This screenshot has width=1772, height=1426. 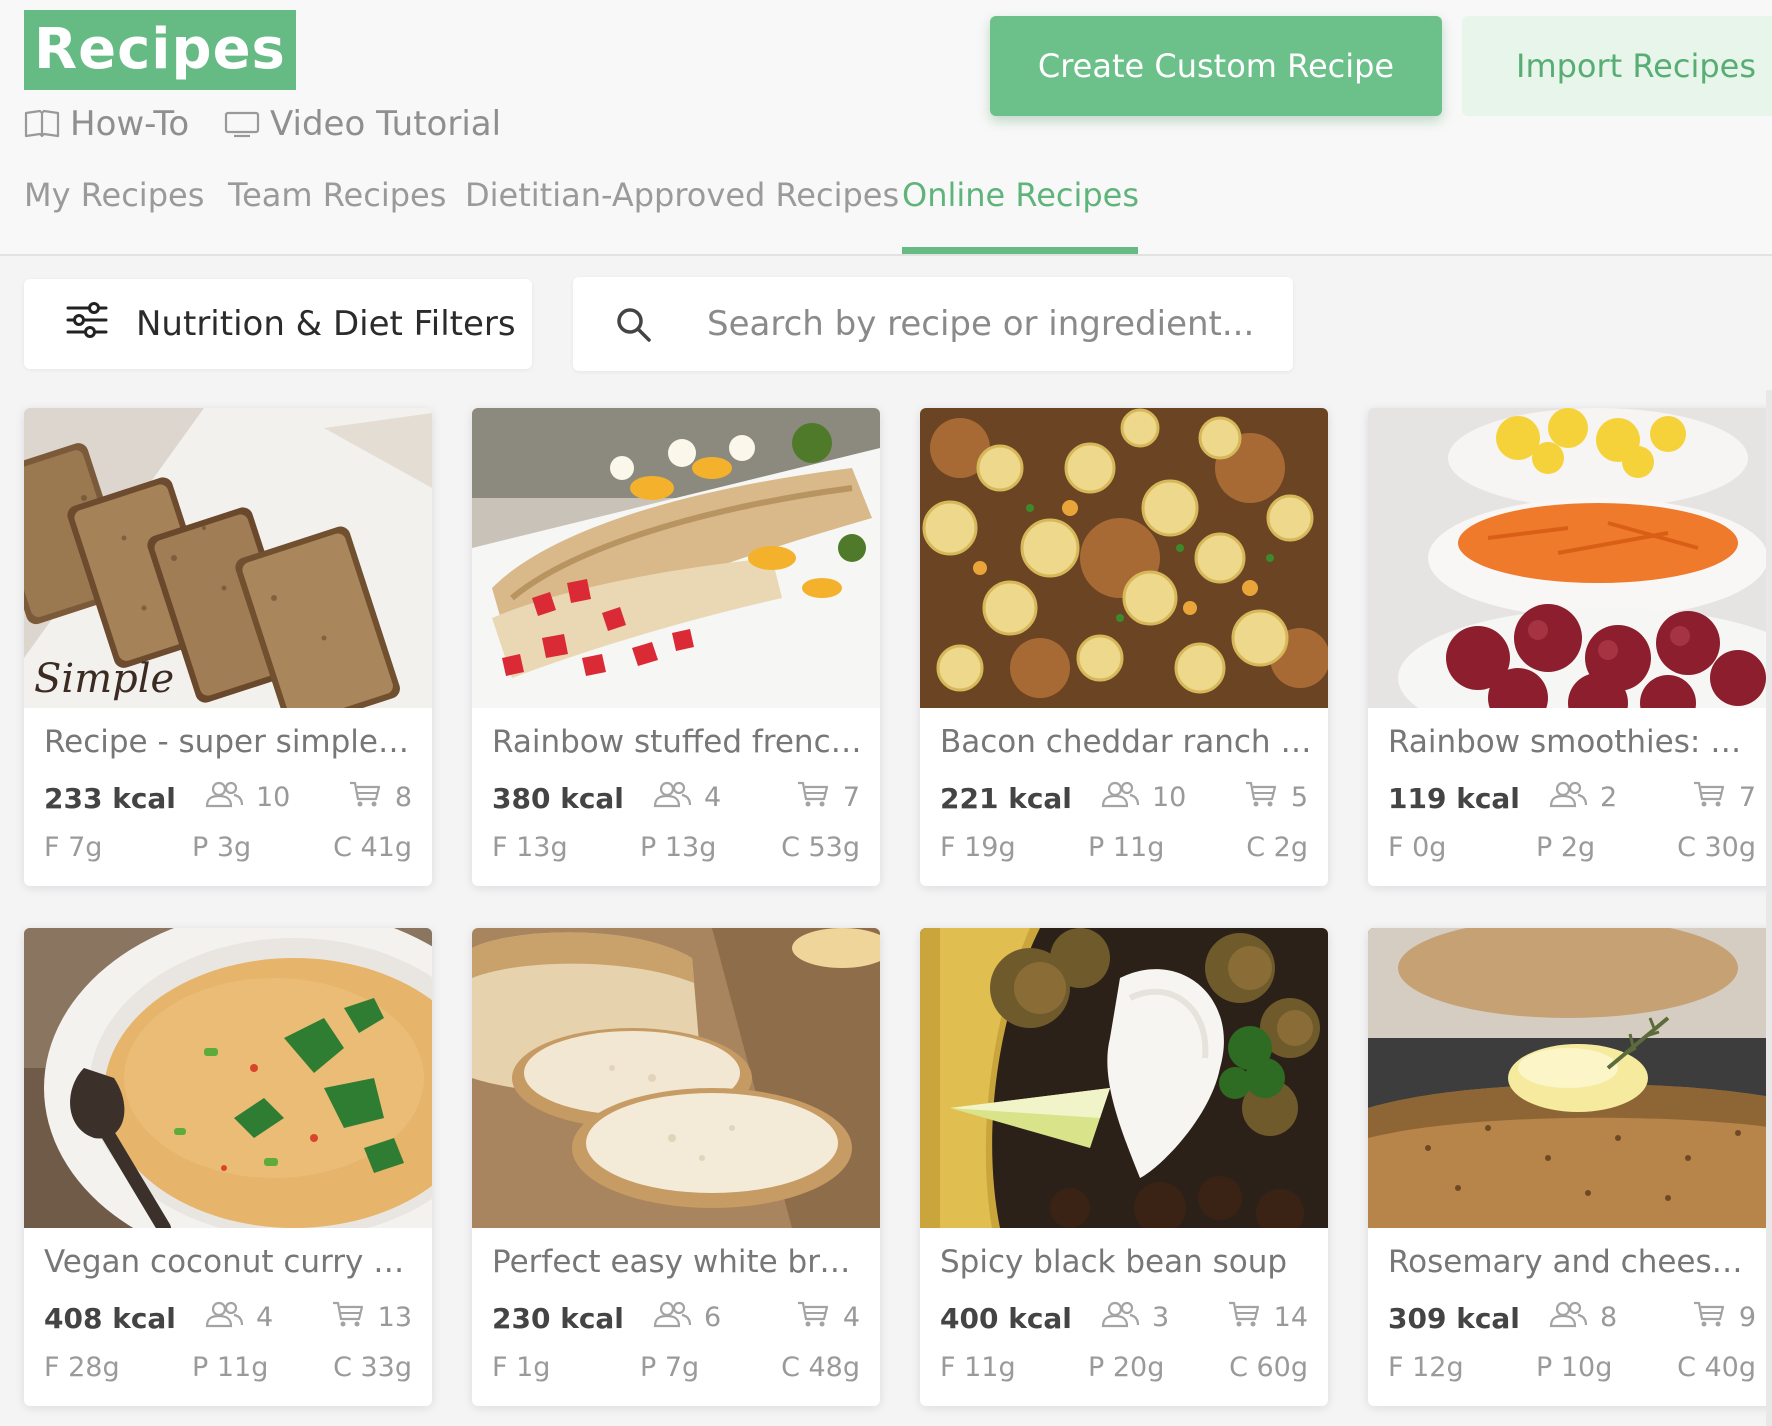 I want to click on servings-count: 4, so click(x=265, y=1317).